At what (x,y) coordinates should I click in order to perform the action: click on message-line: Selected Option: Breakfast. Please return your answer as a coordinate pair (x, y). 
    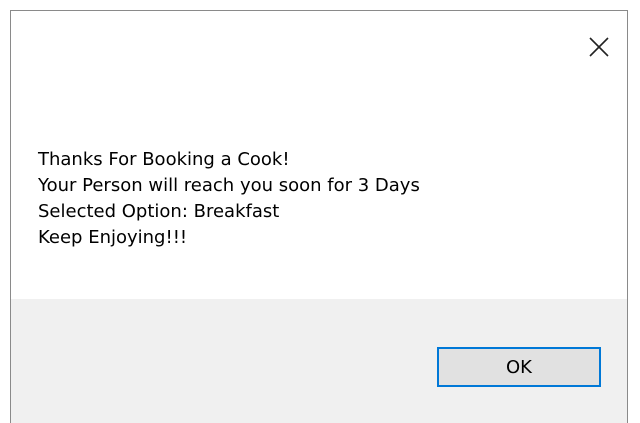
    Looking at the image, I should click on (159, 211).